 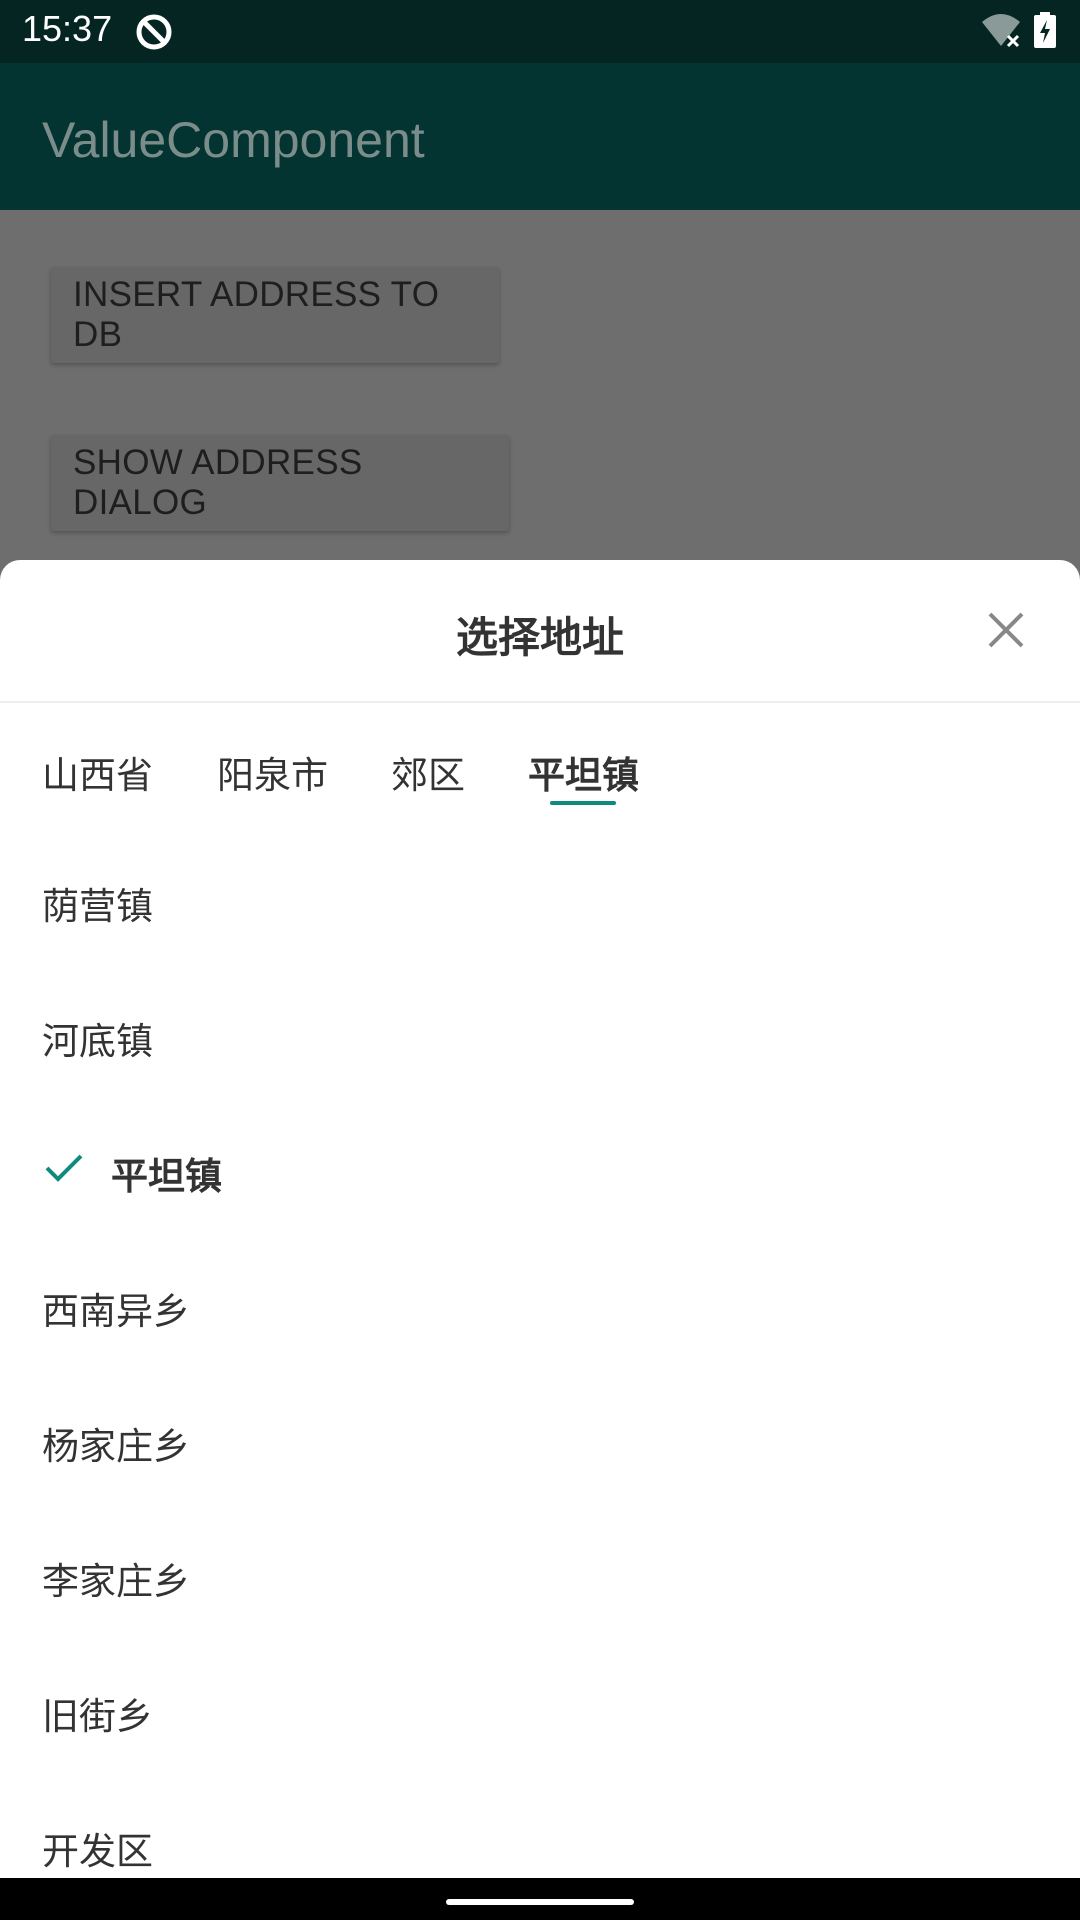 I want to click on app-bar: ValueComponent, so click(x=540, y=136).